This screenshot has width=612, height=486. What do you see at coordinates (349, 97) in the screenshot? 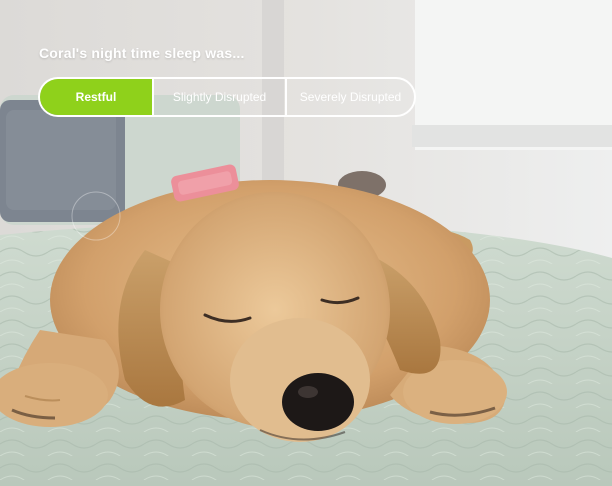
I see `option-severely-disrupted-button: Severely Disrupted` at bounding box center [349, 97].